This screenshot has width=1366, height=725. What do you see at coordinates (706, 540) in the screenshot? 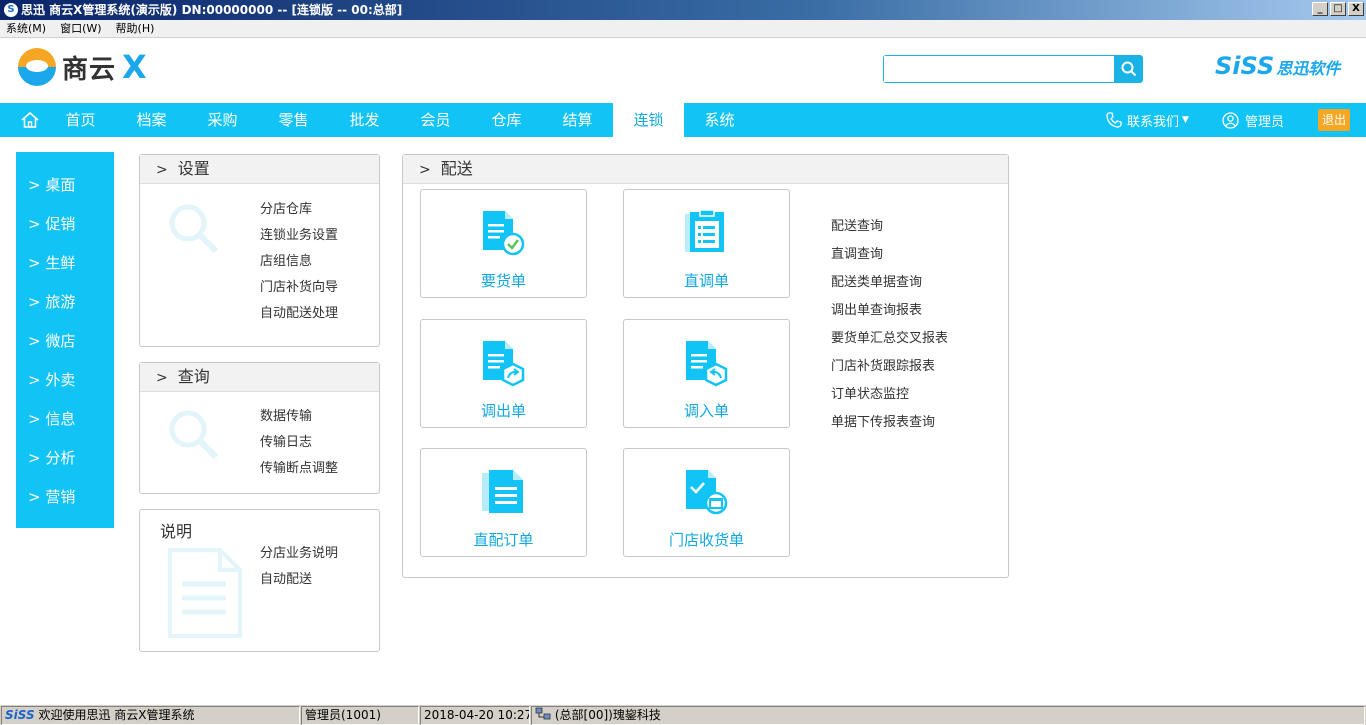
I see `tile-store-receipt-label: 门店收货单` at bounding box center [706, 540].